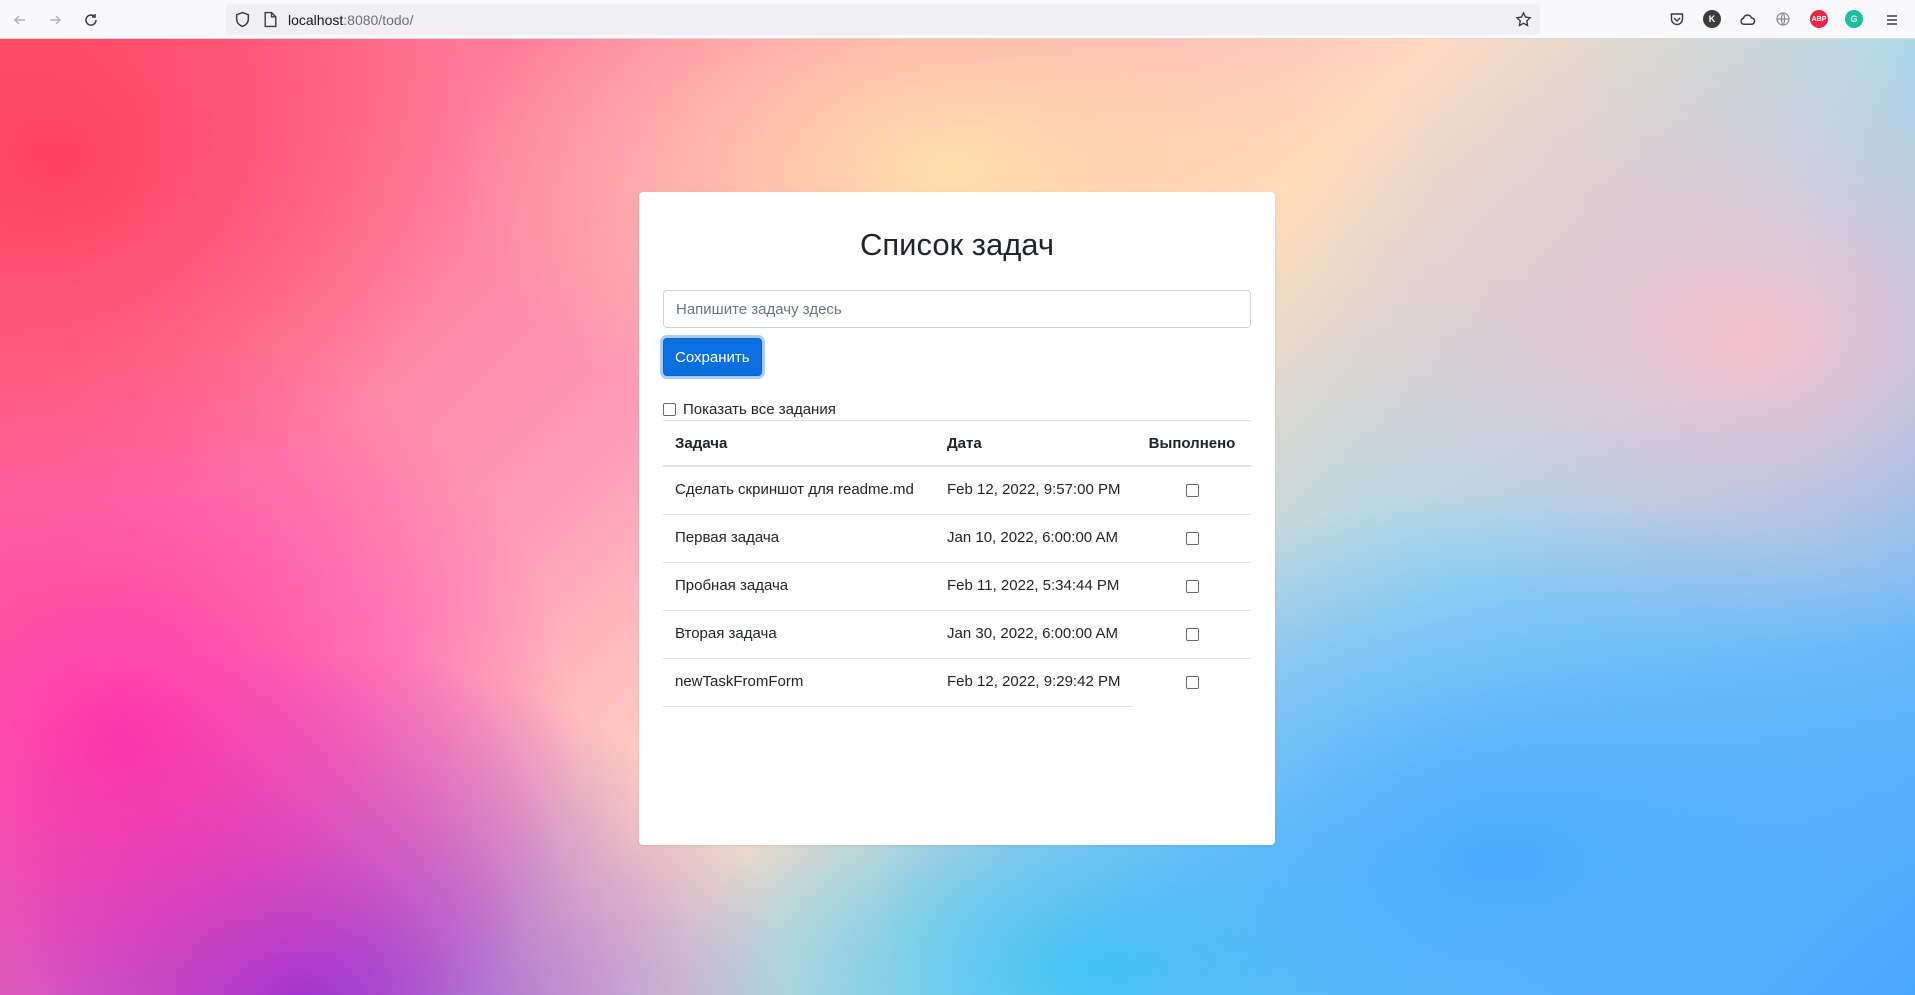 This screenshot has height=995, width=1915. I want to click on page-title: Список задач, so click(956, 244).